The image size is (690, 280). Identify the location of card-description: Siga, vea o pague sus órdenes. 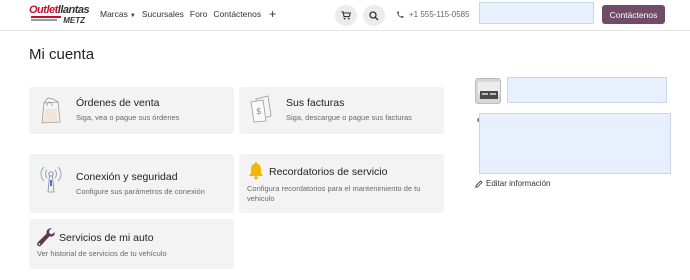
(128, 117).